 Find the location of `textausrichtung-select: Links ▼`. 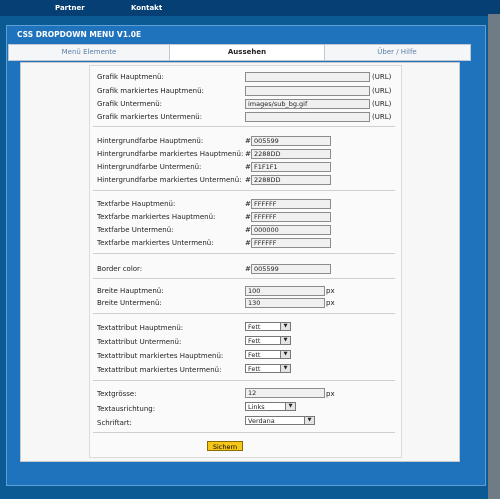

textausrichtung-select: Links ▼ is located at coordinates (270, 406).